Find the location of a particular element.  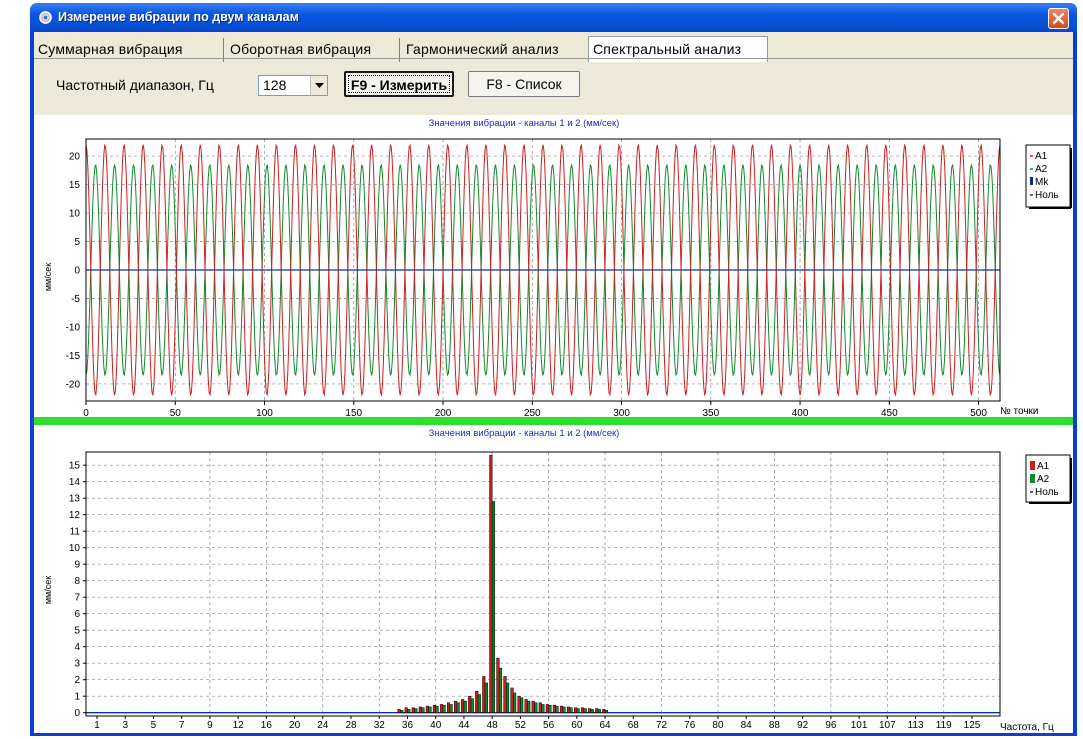

x-tick-label: 68 is located at coordinates (634, 725).